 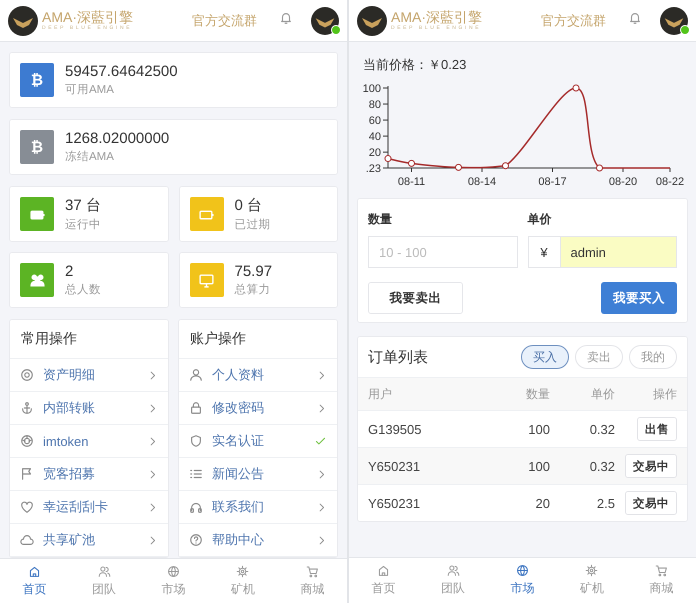 What do you see at coordinates (252, 225) in the screenshot?
I see `stat-label: 已过期` at bounding box center [252, 225].